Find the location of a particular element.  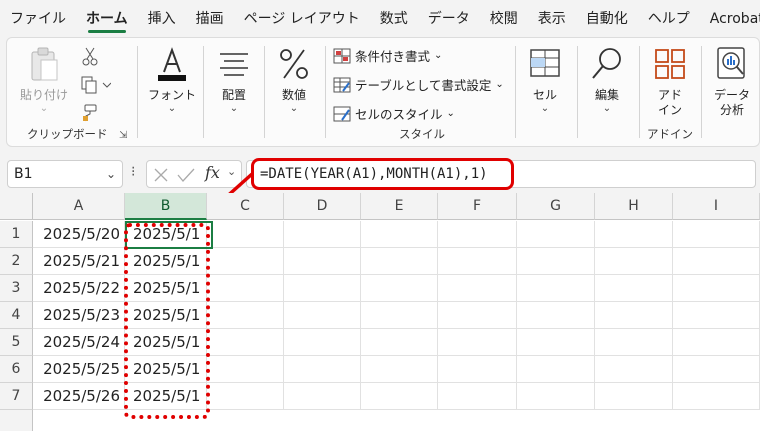

cell-i1 is located at coordinates (716, 234).